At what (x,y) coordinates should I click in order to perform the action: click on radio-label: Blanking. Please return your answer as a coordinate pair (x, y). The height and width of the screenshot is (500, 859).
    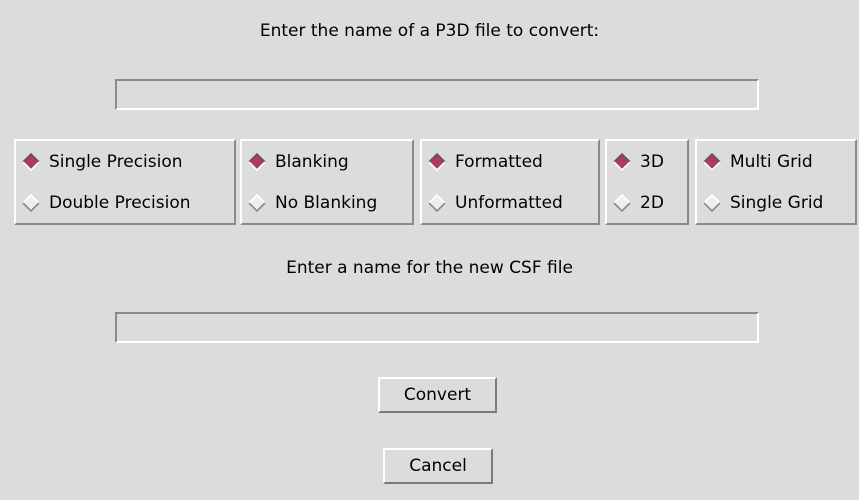
    Looking at the image, I should click on (312, 162).